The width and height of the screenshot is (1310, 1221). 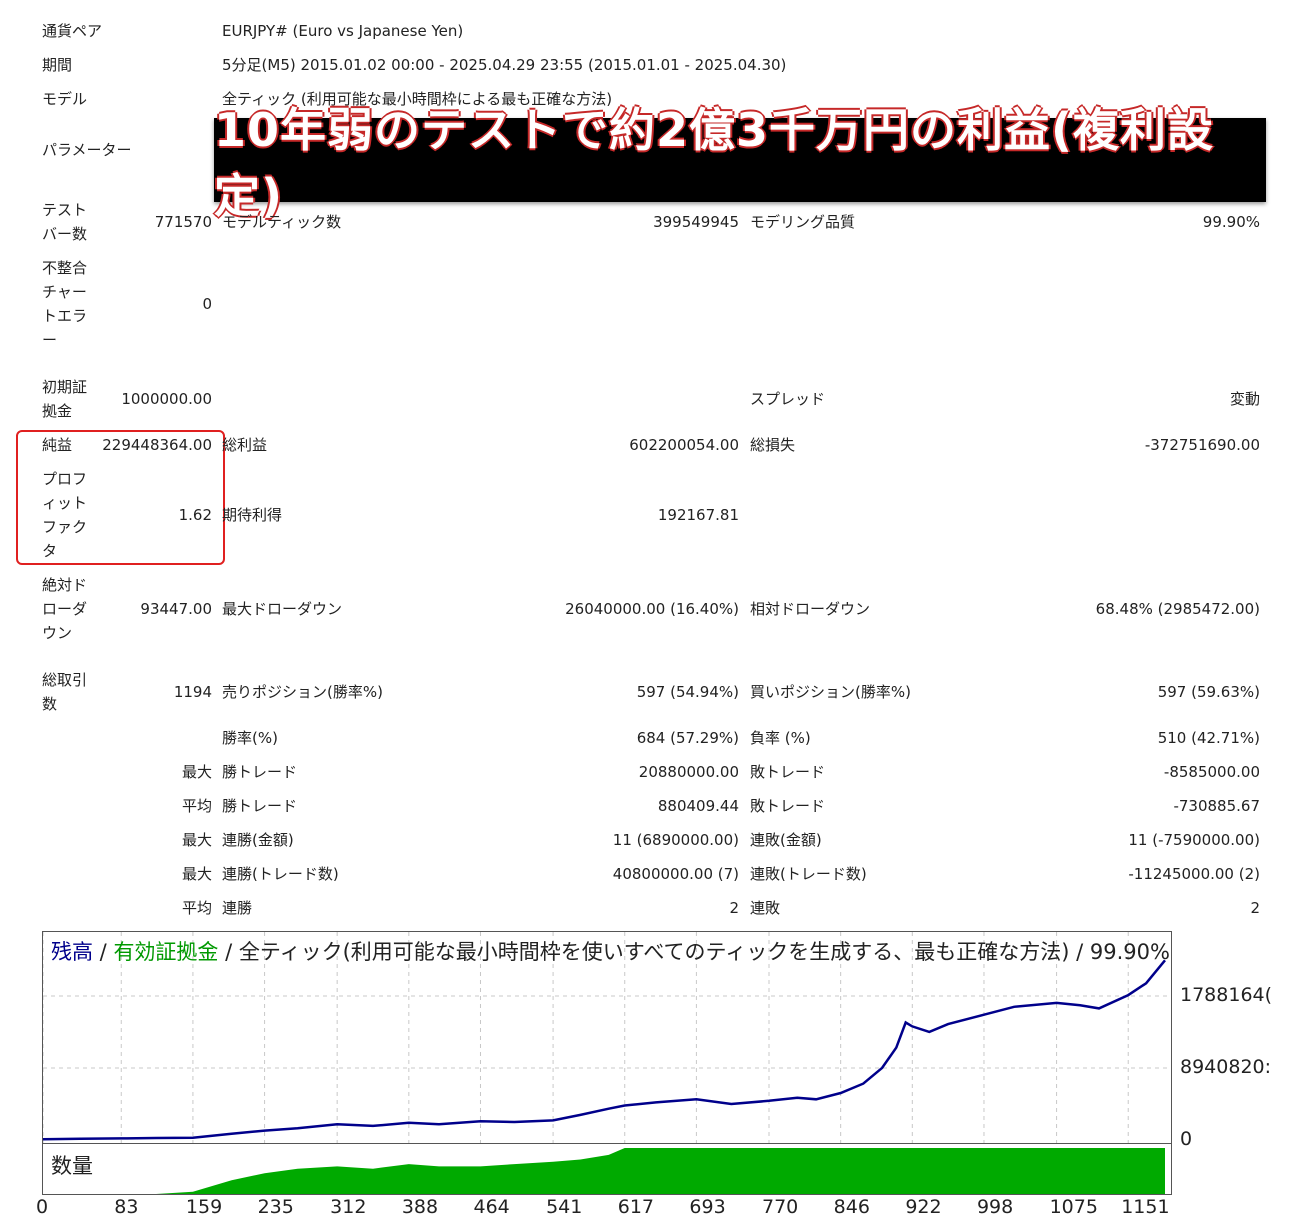 I want to click on chart-title-sep: /, so click(x=103, y=952).